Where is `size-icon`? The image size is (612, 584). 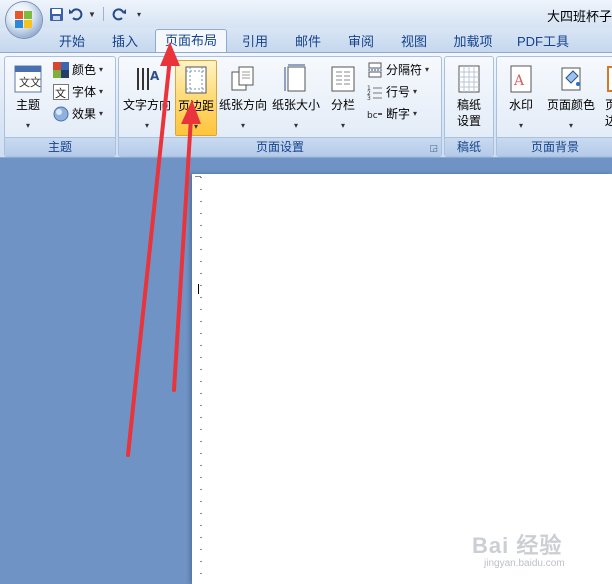 size-icon is located at coordinates (296, 79).